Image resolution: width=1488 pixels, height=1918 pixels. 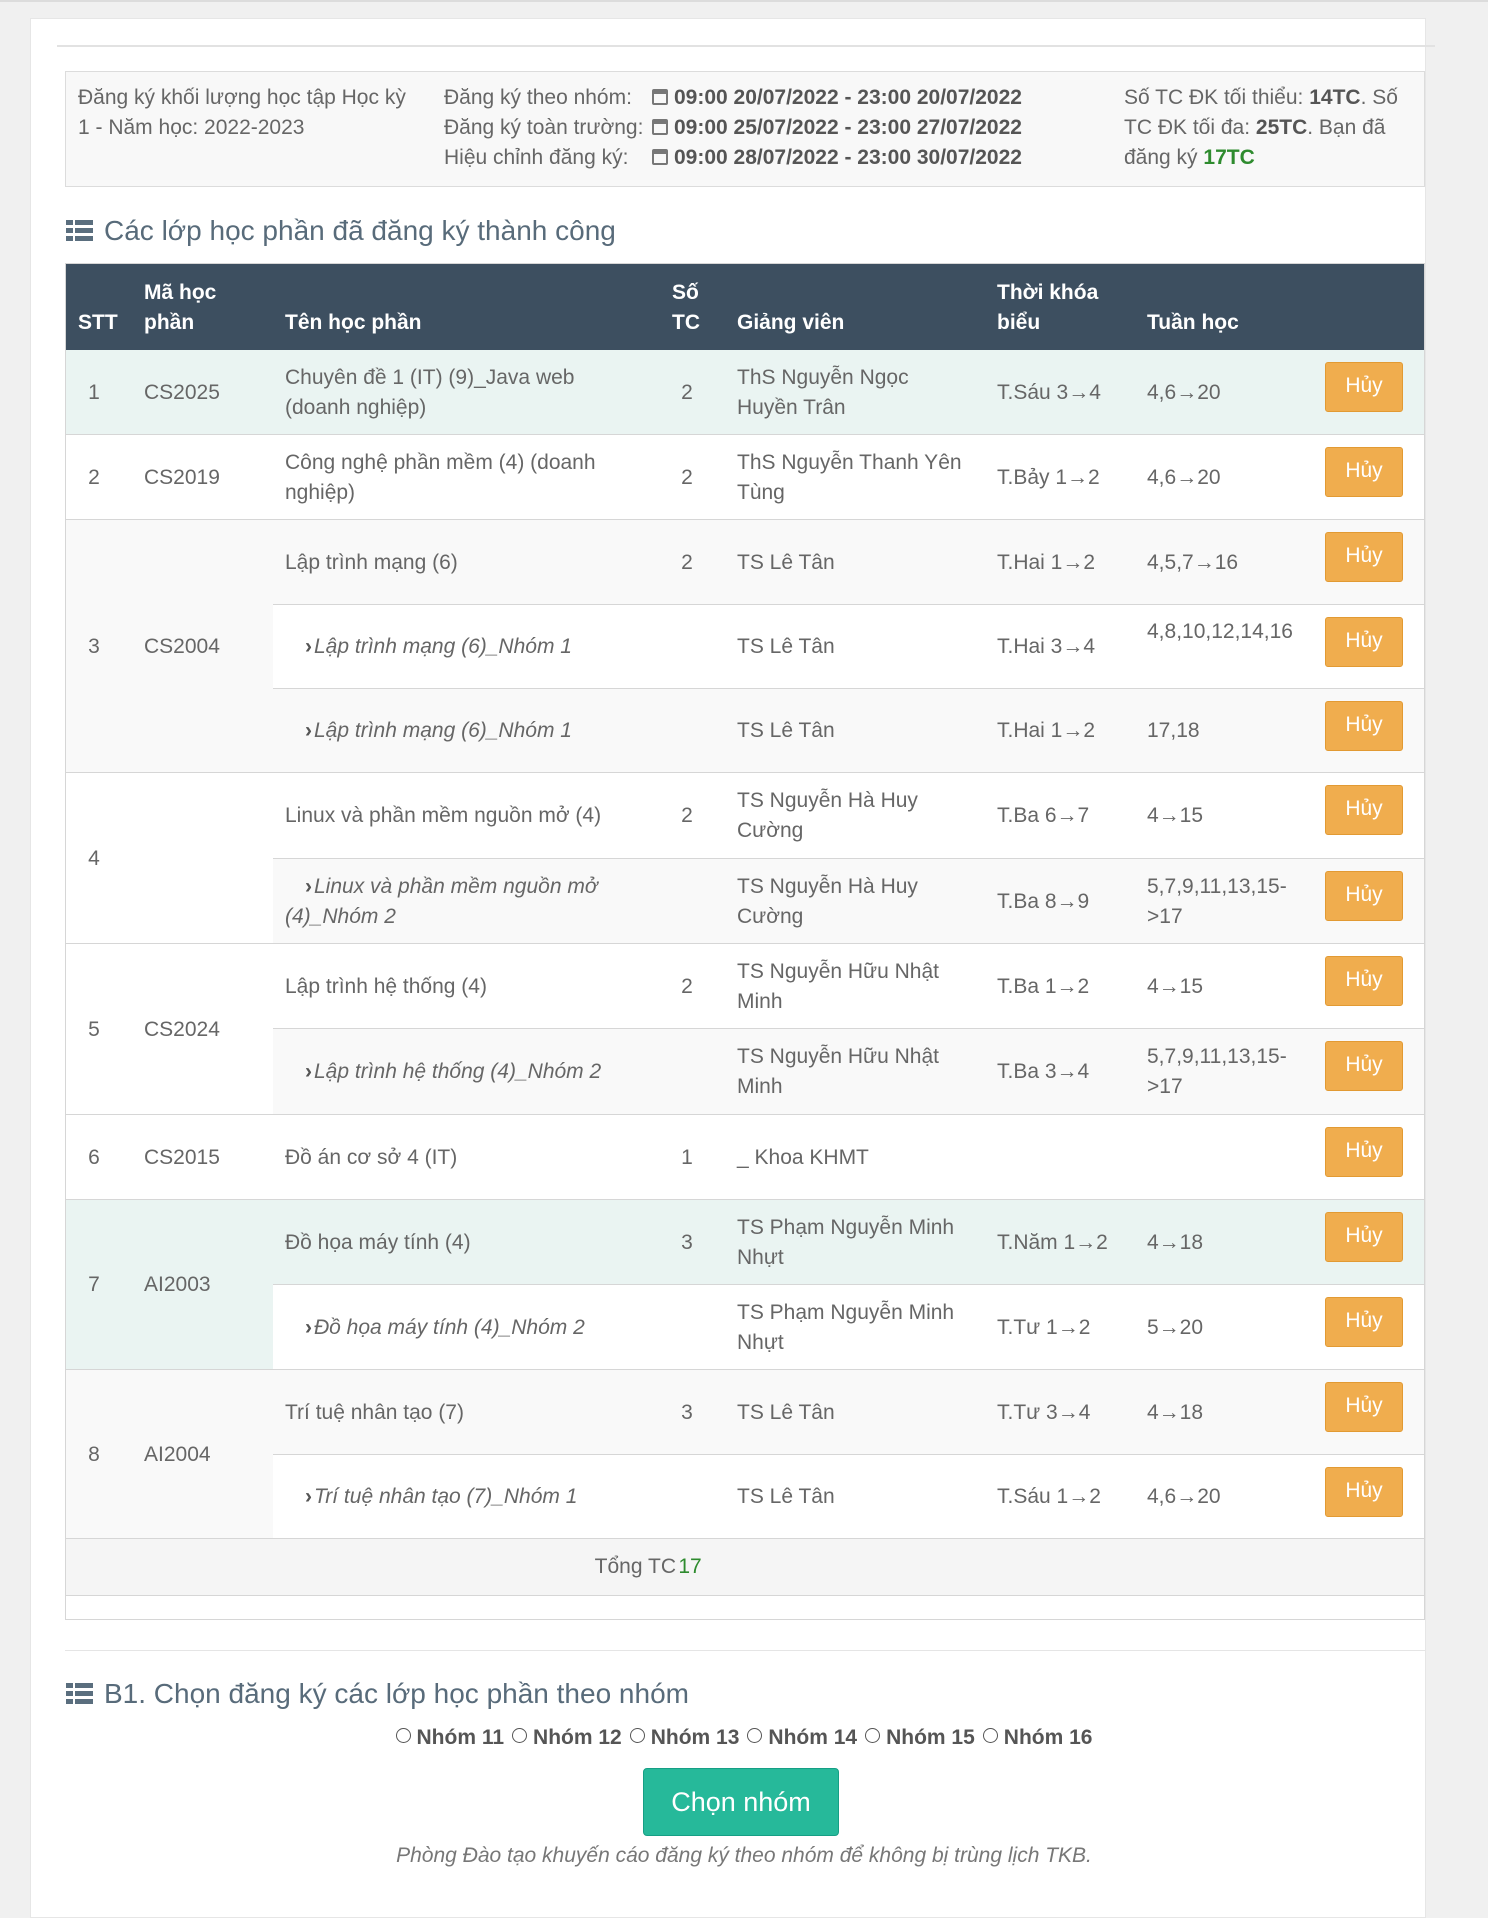 I want to click on choose-group-button: Chọn nhóm, so click(x=741, y=1802).